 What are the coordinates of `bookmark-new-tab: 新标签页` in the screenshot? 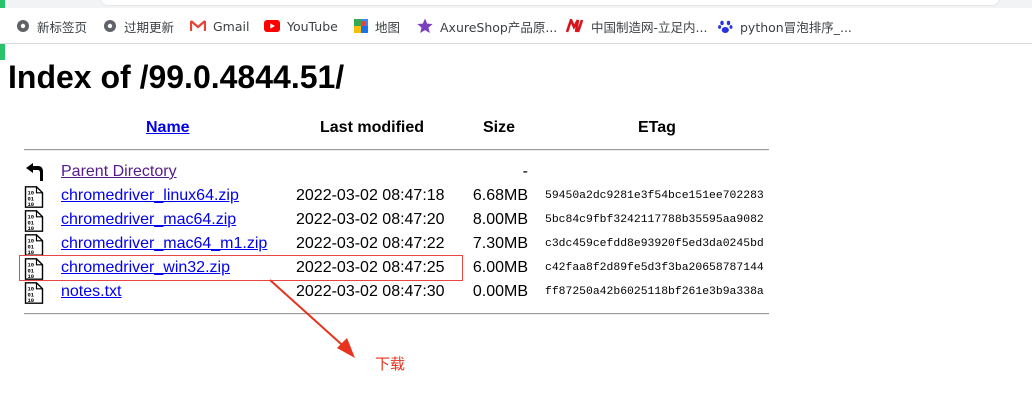 It's located at (51, 26).